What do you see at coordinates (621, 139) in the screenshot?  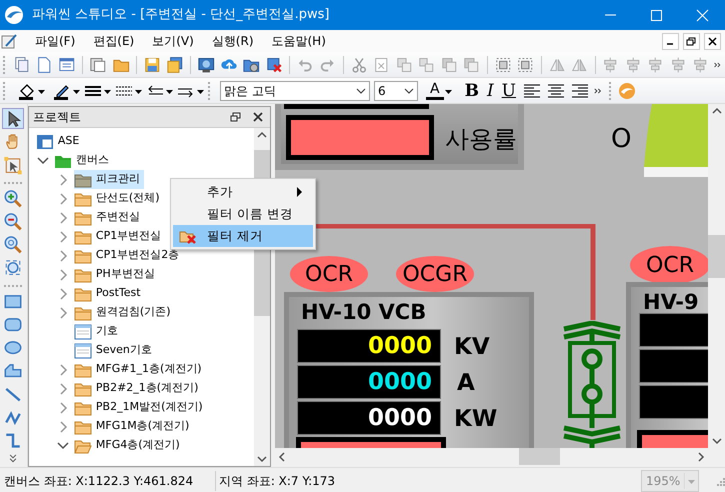 I see `mark-text: O` at bounding box center [621, 139].